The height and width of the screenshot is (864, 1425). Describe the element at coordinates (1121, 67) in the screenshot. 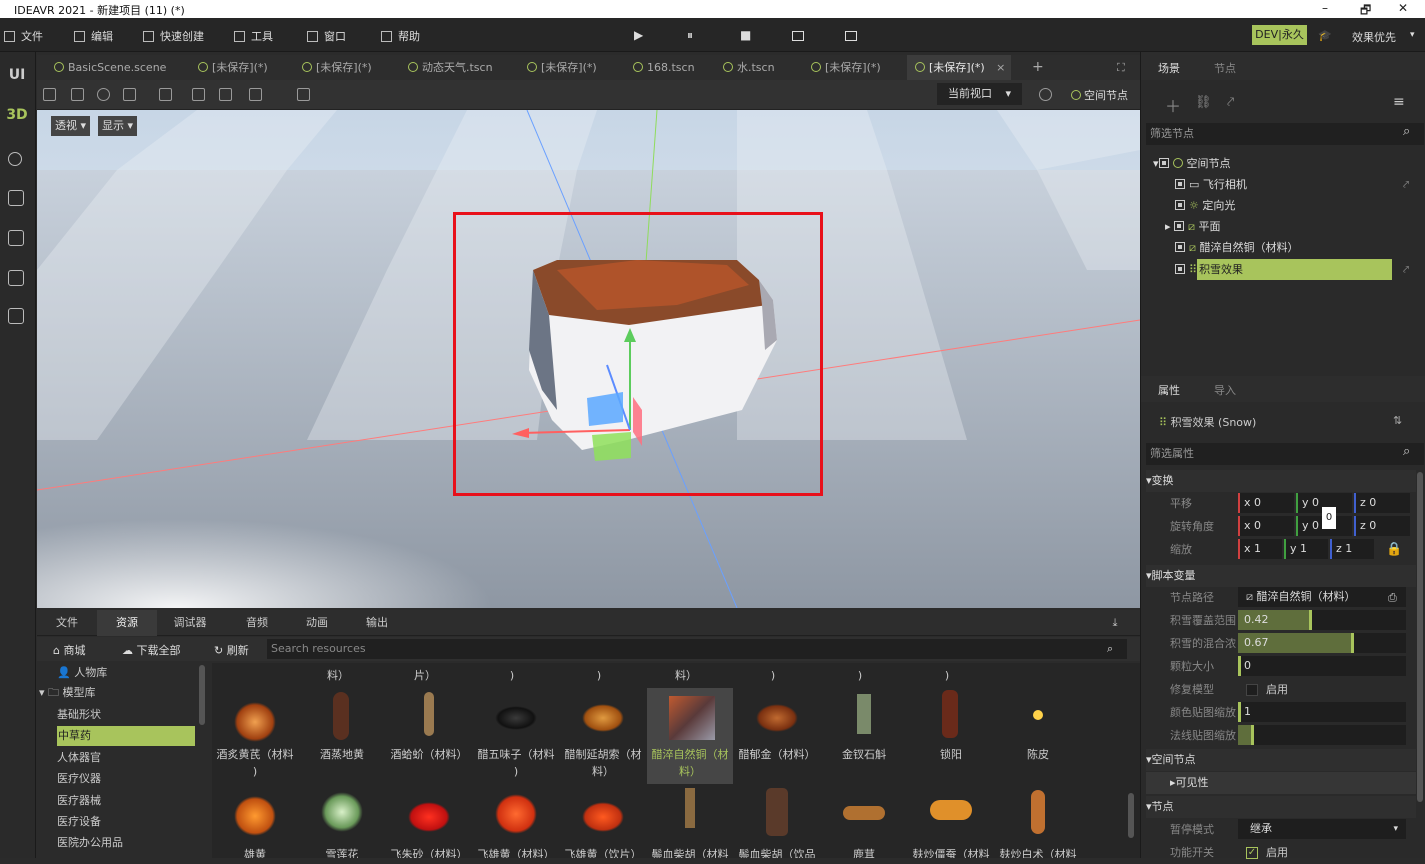

I see `fullscreen-icon: ⛶` at that location.